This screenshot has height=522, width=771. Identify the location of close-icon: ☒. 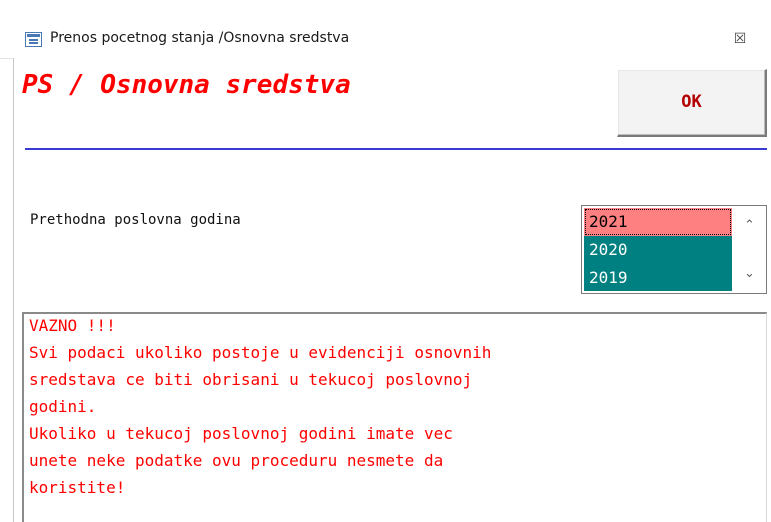
(740, 39).